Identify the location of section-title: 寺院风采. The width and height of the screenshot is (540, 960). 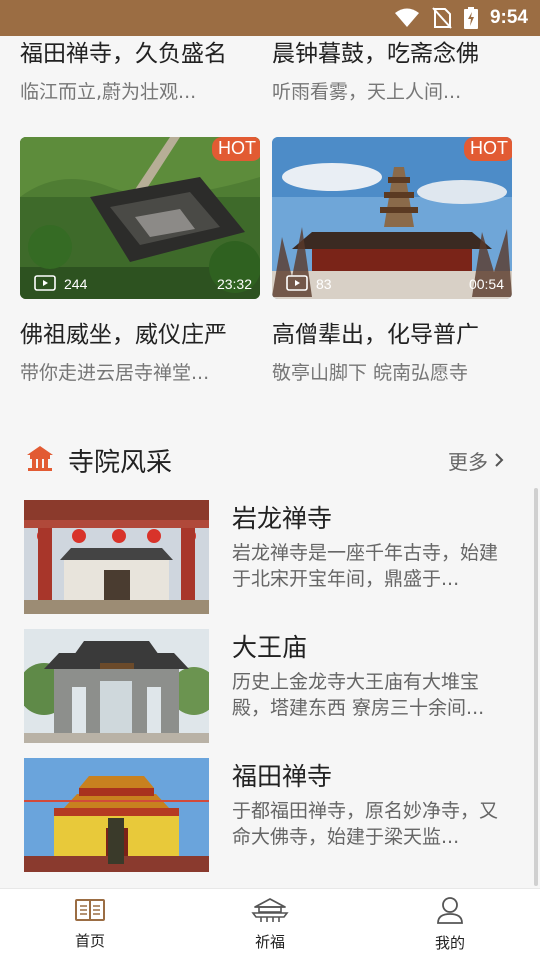
(120, 462).